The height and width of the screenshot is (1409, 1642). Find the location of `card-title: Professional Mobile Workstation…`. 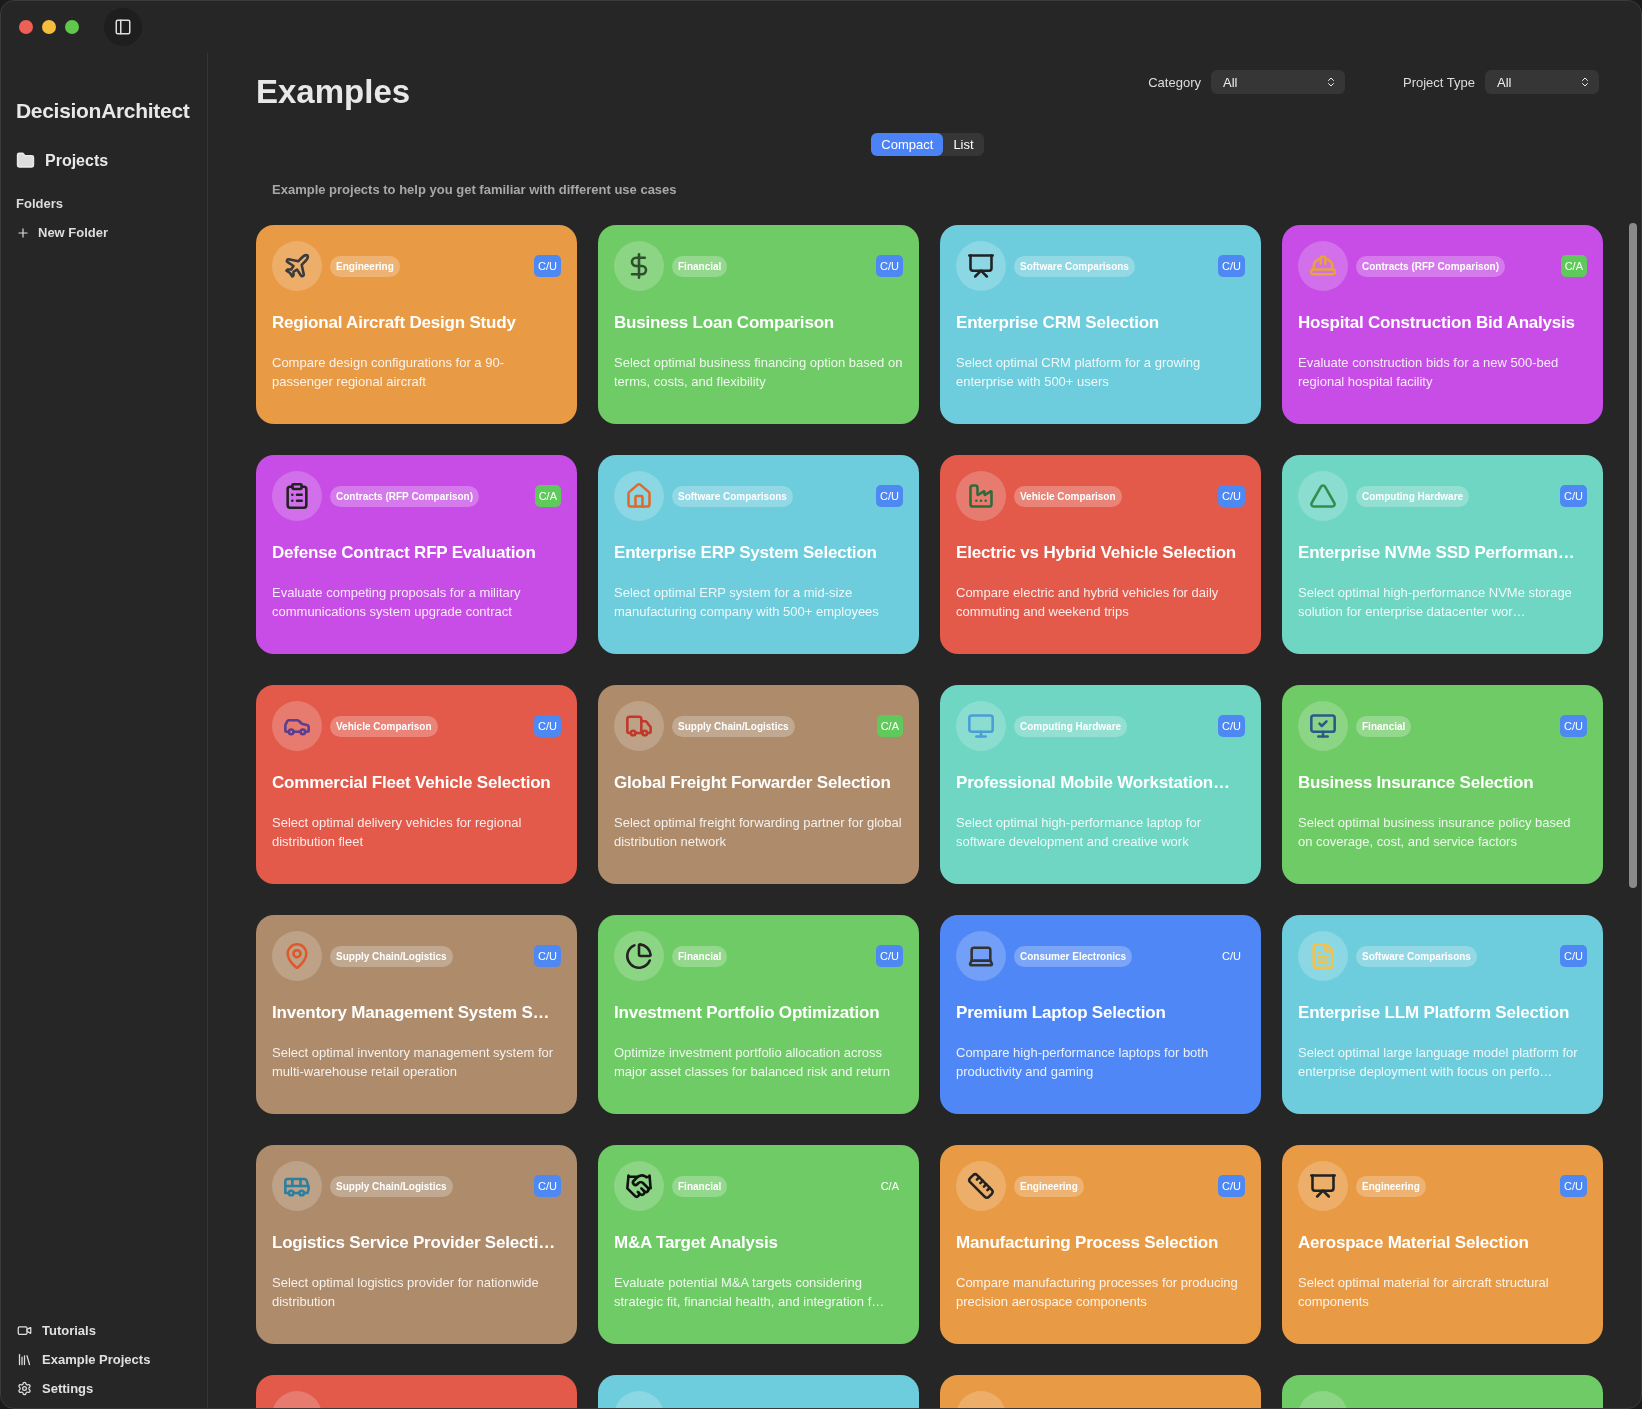

card-title: Professional Mobile Workstation… is located at coordinates (1093, 783).